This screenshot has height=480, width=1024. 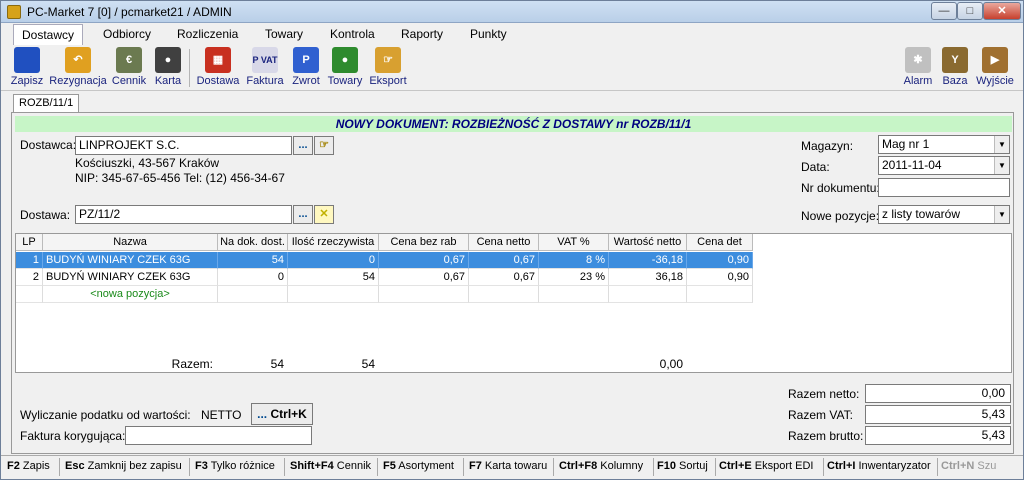 What do you see at coordinates (938, 435) in the screenshot?
I see `gross-total-value: 5,43` at bounding box center [938, 435].